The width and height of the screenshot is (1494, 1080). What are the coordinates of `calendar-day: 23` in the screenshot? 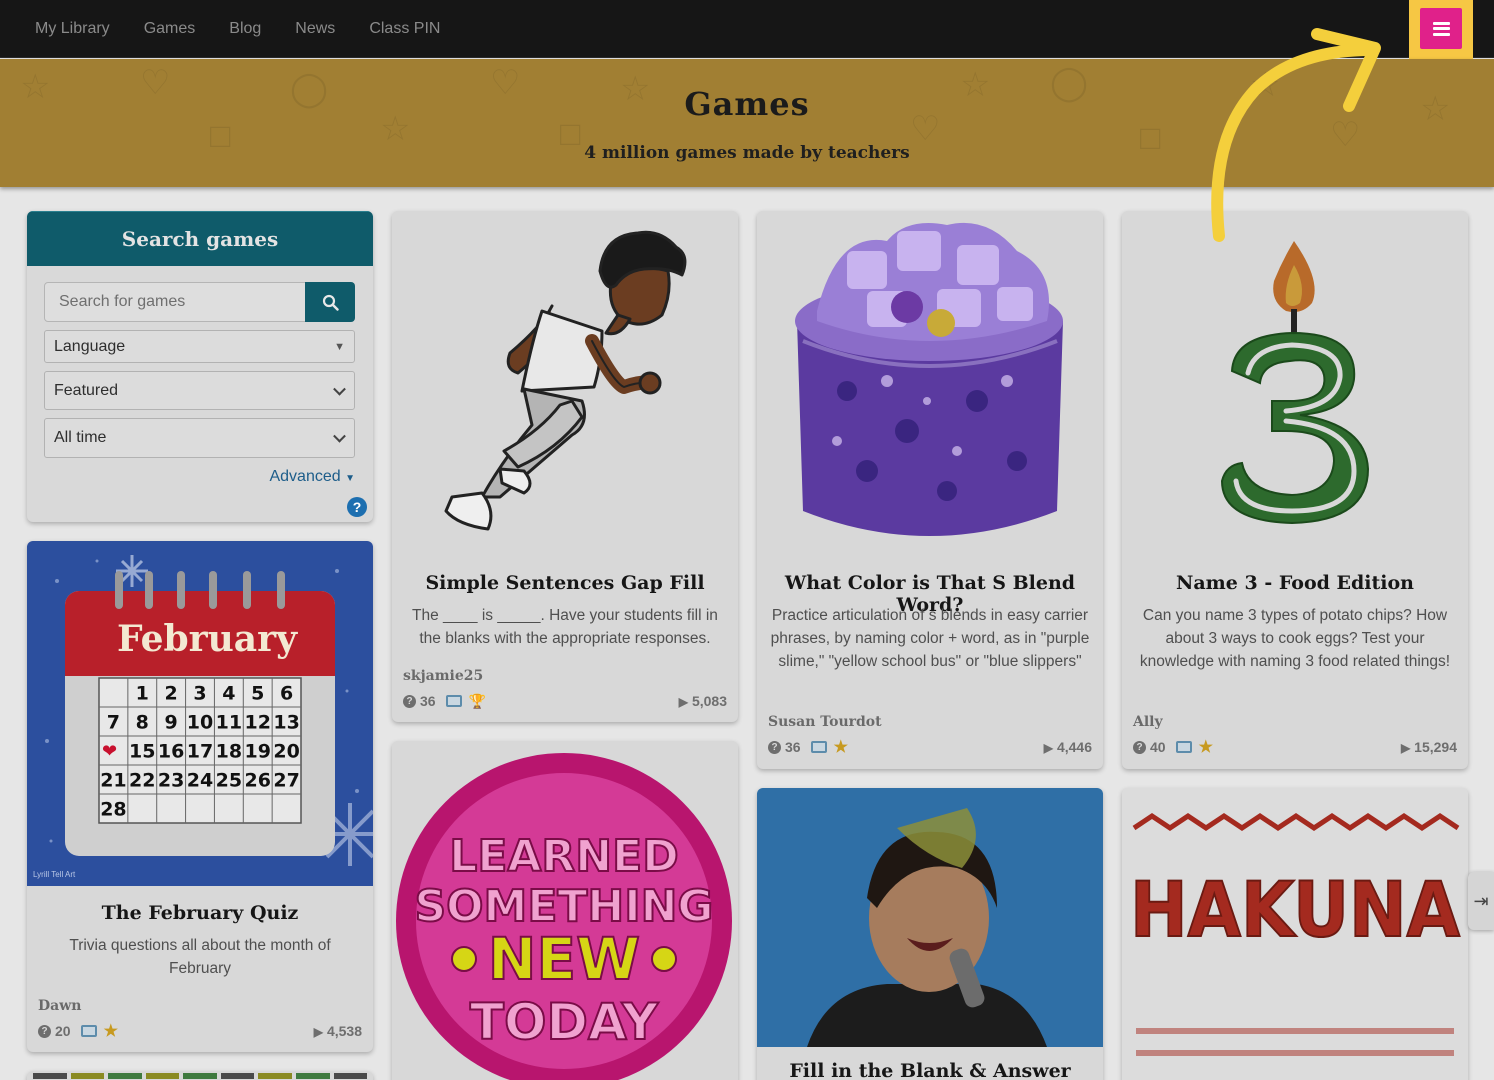 It's located at (171, 781).